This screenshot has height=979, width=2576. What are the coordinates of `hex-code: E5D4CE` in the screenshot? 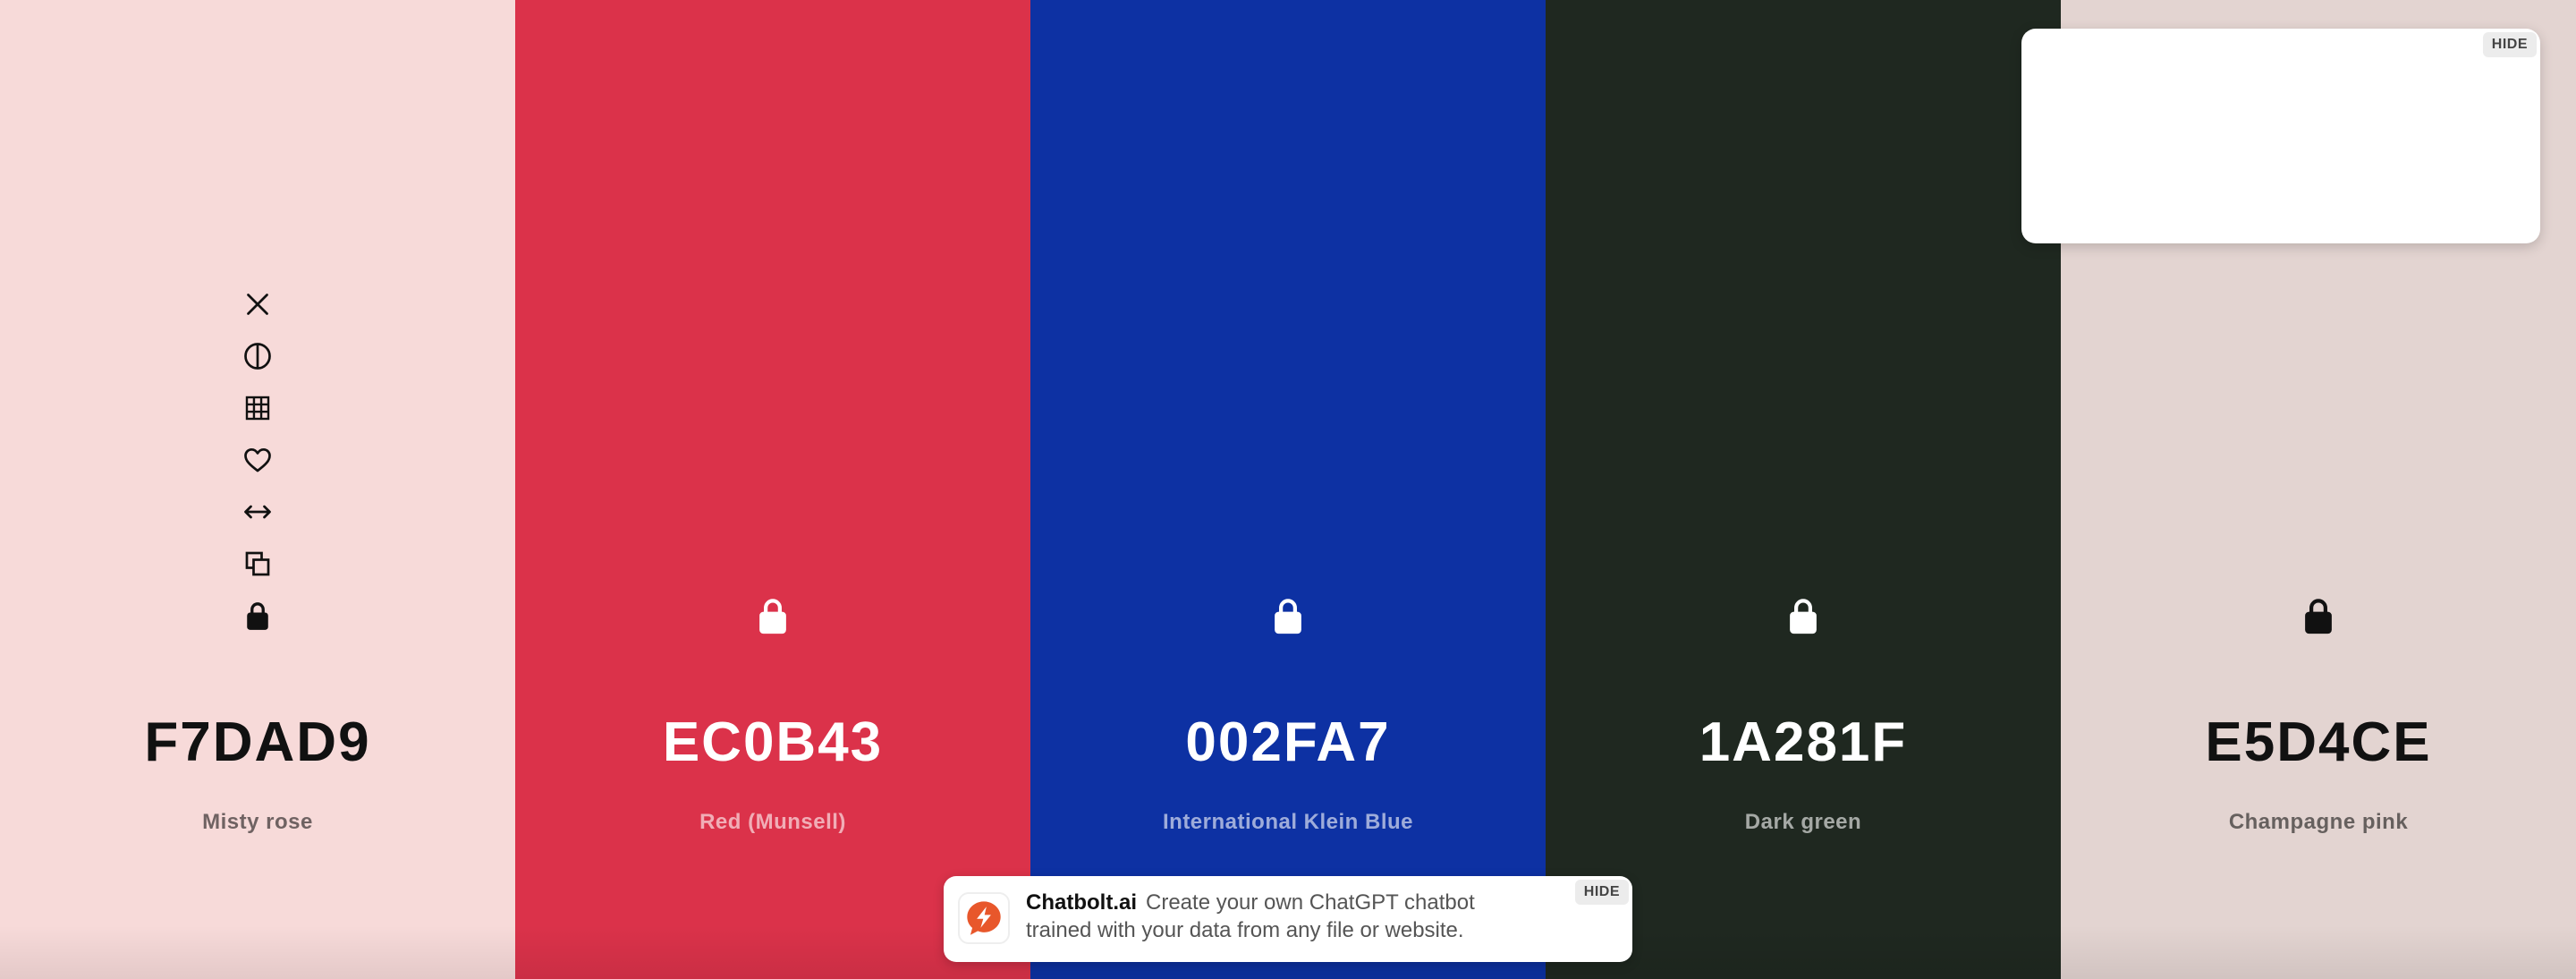 It's located at (2318, 742).